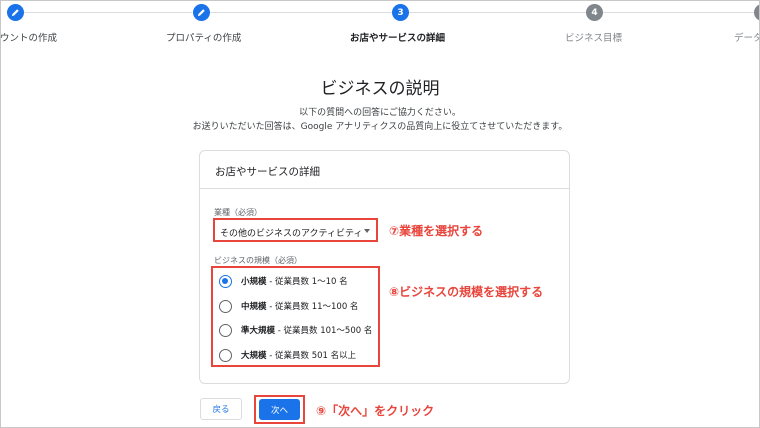 Image resolution: width=760 pixels, height=428 pixels. Describe the element at coordinates (299, 356) in the screenshot. I see `size-option-label: 大規模 - 従業員数 501 名以上` at that location.